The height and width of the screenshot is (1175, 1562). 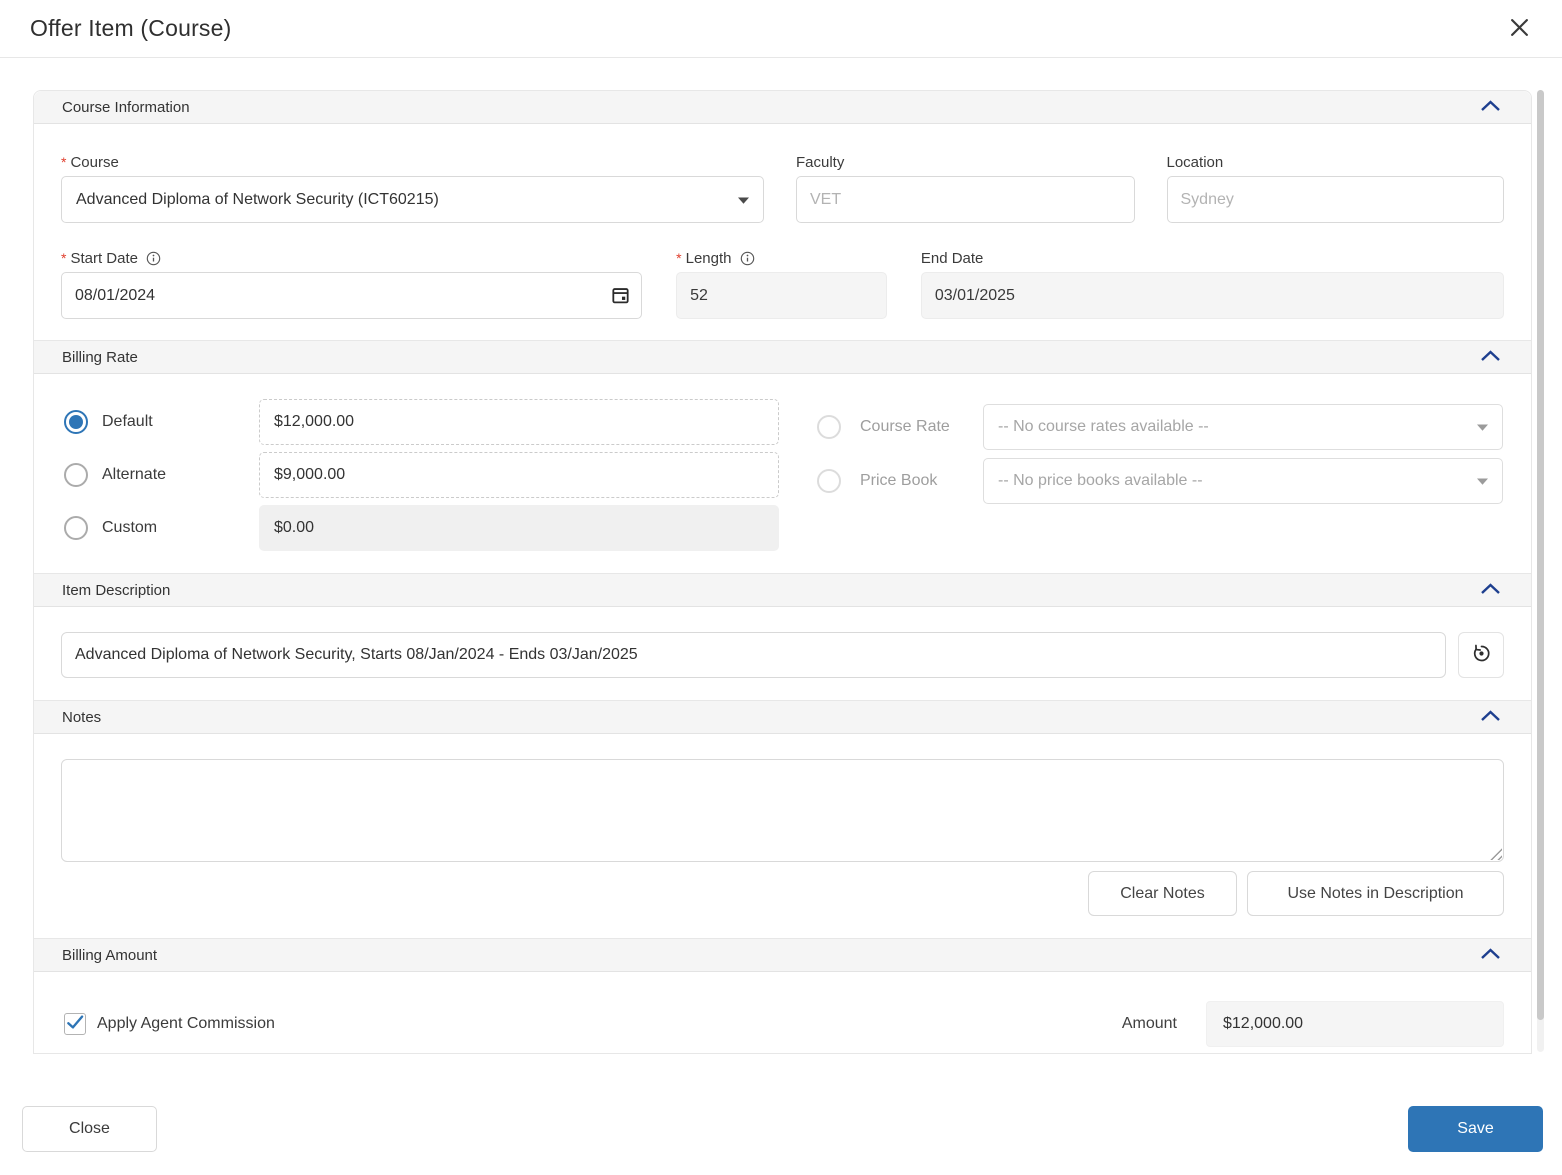 I want to click on location-label: Location, so click(x=1195, y=162).